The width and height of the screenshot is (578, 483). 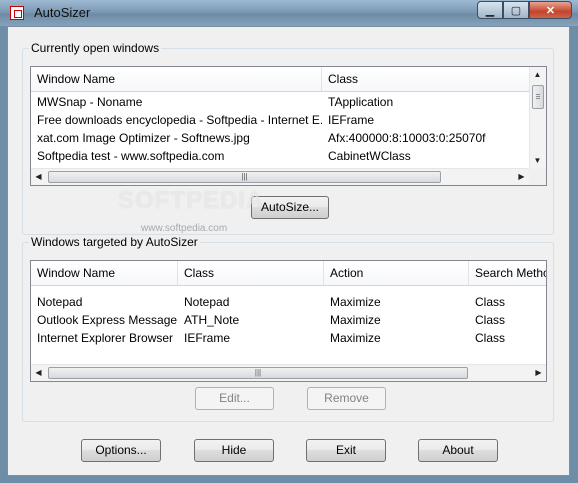 I want to click on maximize-button: ▢, so click(x=516, y=10).